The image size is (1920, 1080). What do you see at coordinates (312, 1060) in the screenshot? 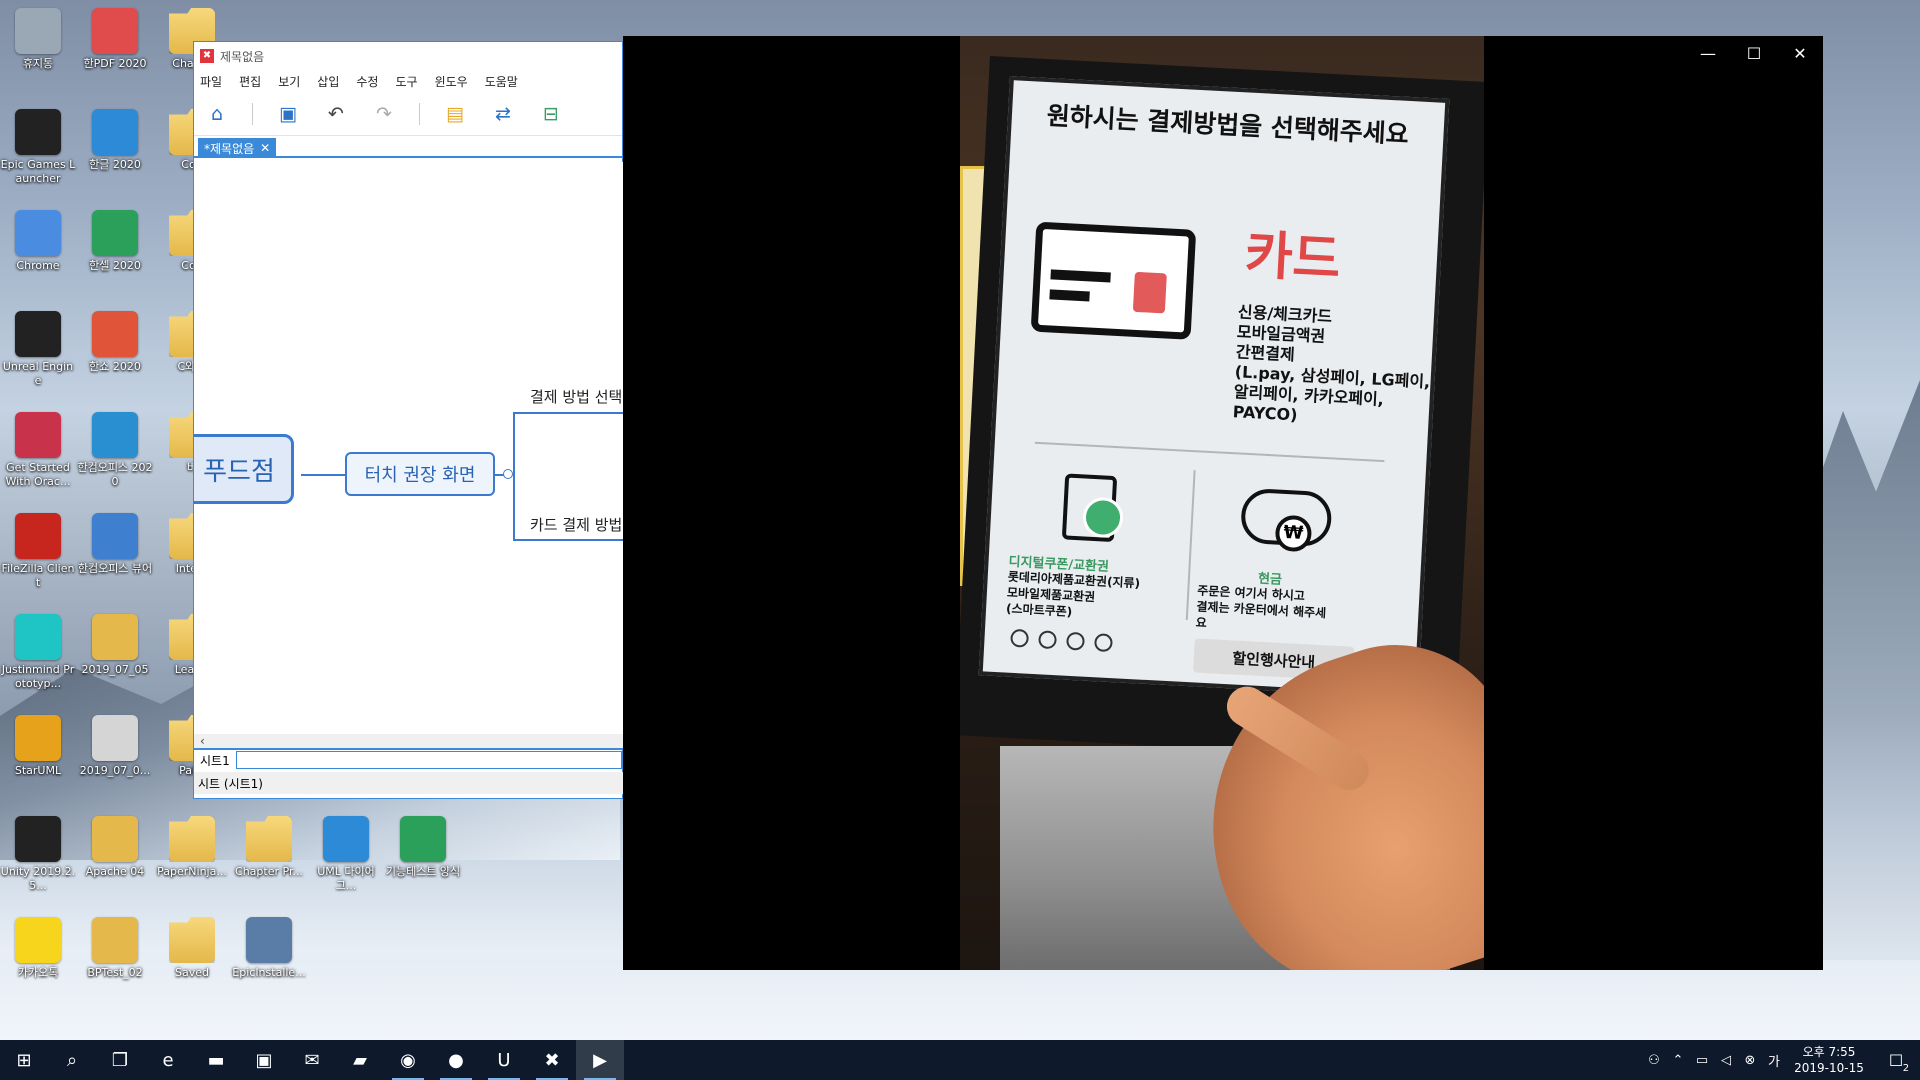
I see `mail-icon: ✉` at bounding box center [312, 1060].